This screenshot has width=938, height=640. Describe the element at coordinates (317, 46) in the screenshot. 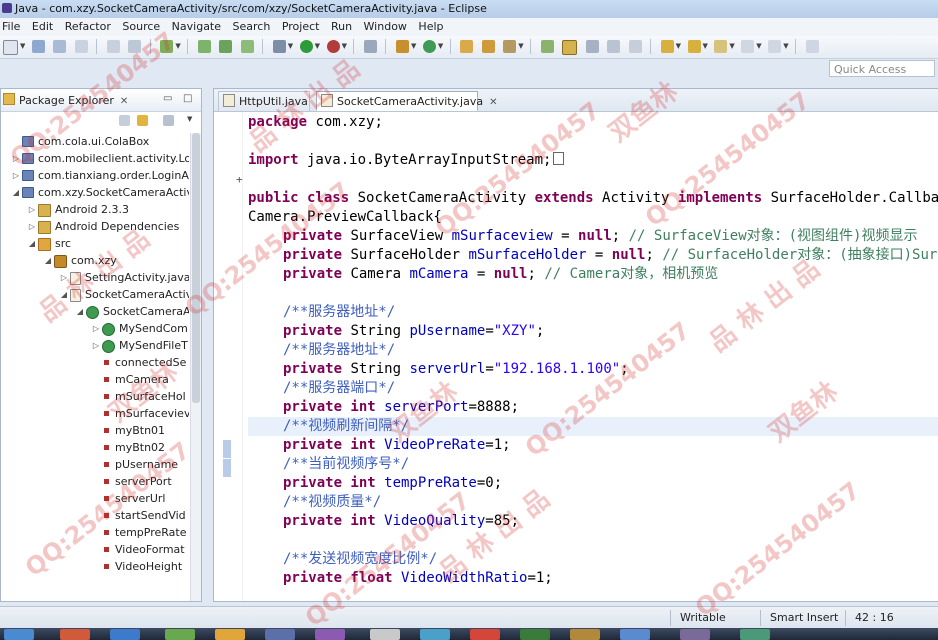

I see `run-dropdown-icon: ▼` at that location.